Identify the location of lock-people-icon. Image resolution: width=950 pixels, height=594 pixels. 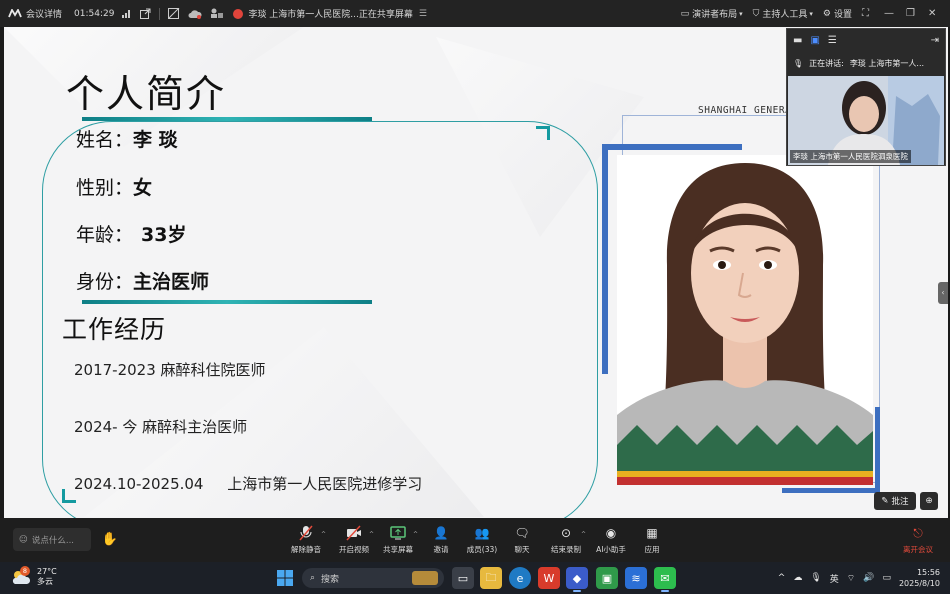
(217, 13).